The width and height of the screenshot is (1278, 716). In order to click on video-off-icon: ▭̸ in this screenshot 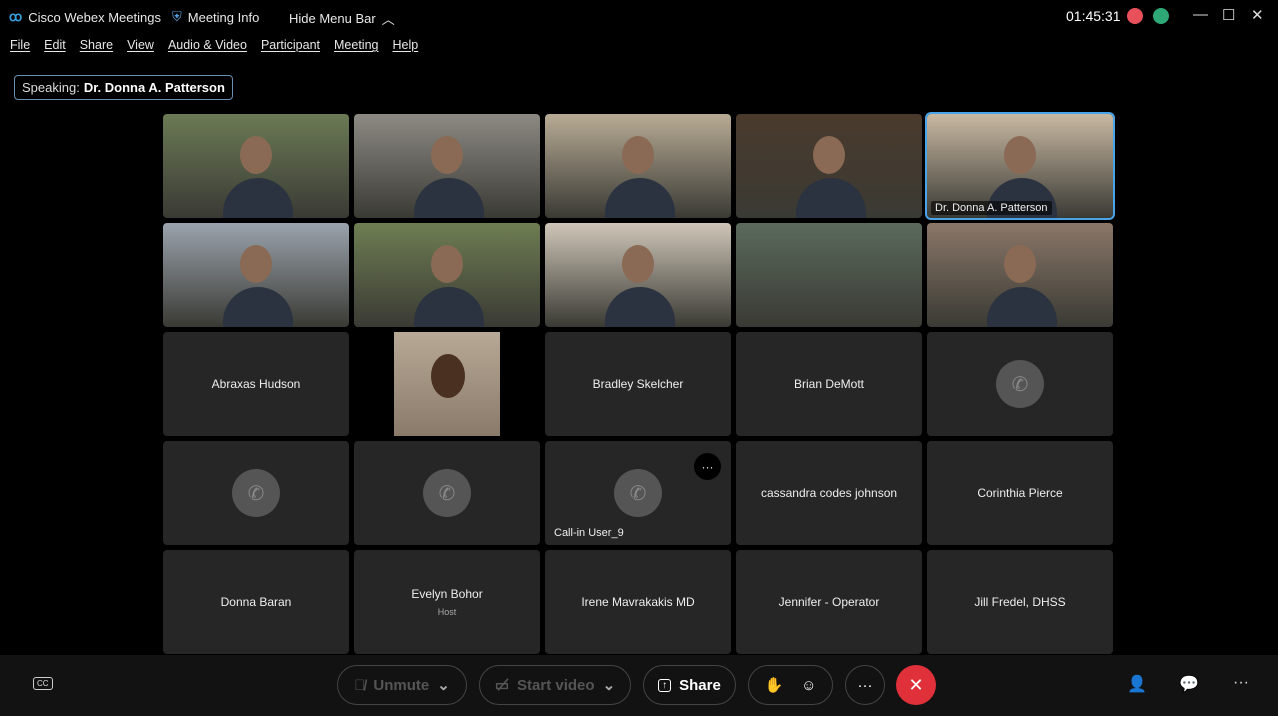, I will do `click(502, 685)`.